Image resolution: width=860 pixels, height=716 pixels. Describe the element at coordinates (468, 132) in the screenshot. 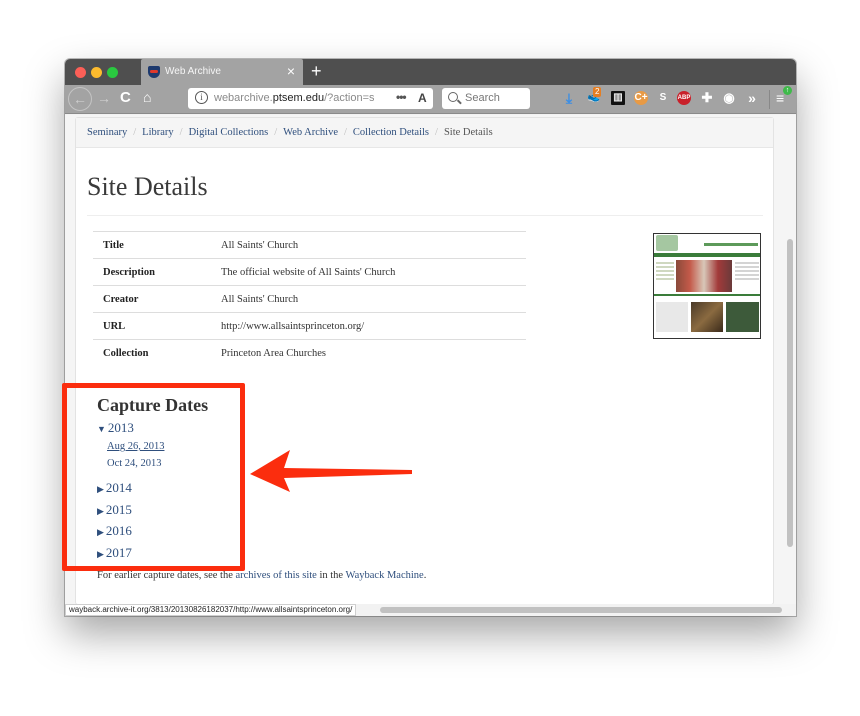

I see `breadcrumb-site-details: Site Details` at that location.